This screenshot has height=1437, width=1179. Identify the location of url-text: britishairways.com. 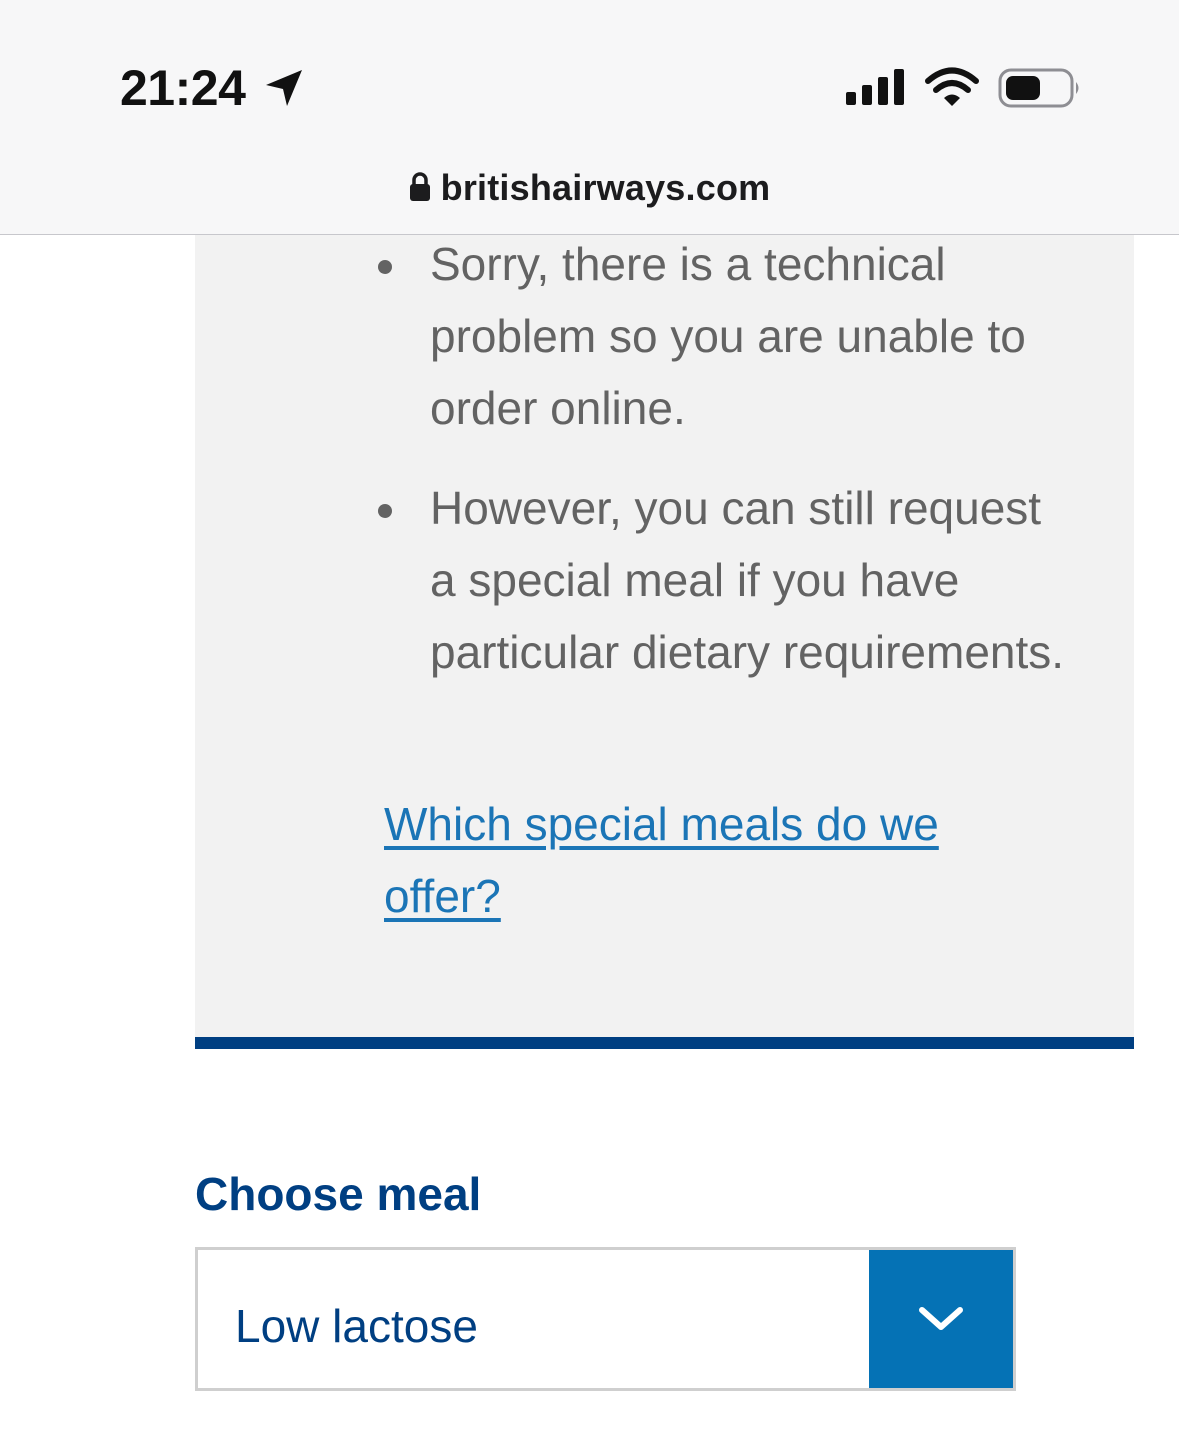
(605, 187).